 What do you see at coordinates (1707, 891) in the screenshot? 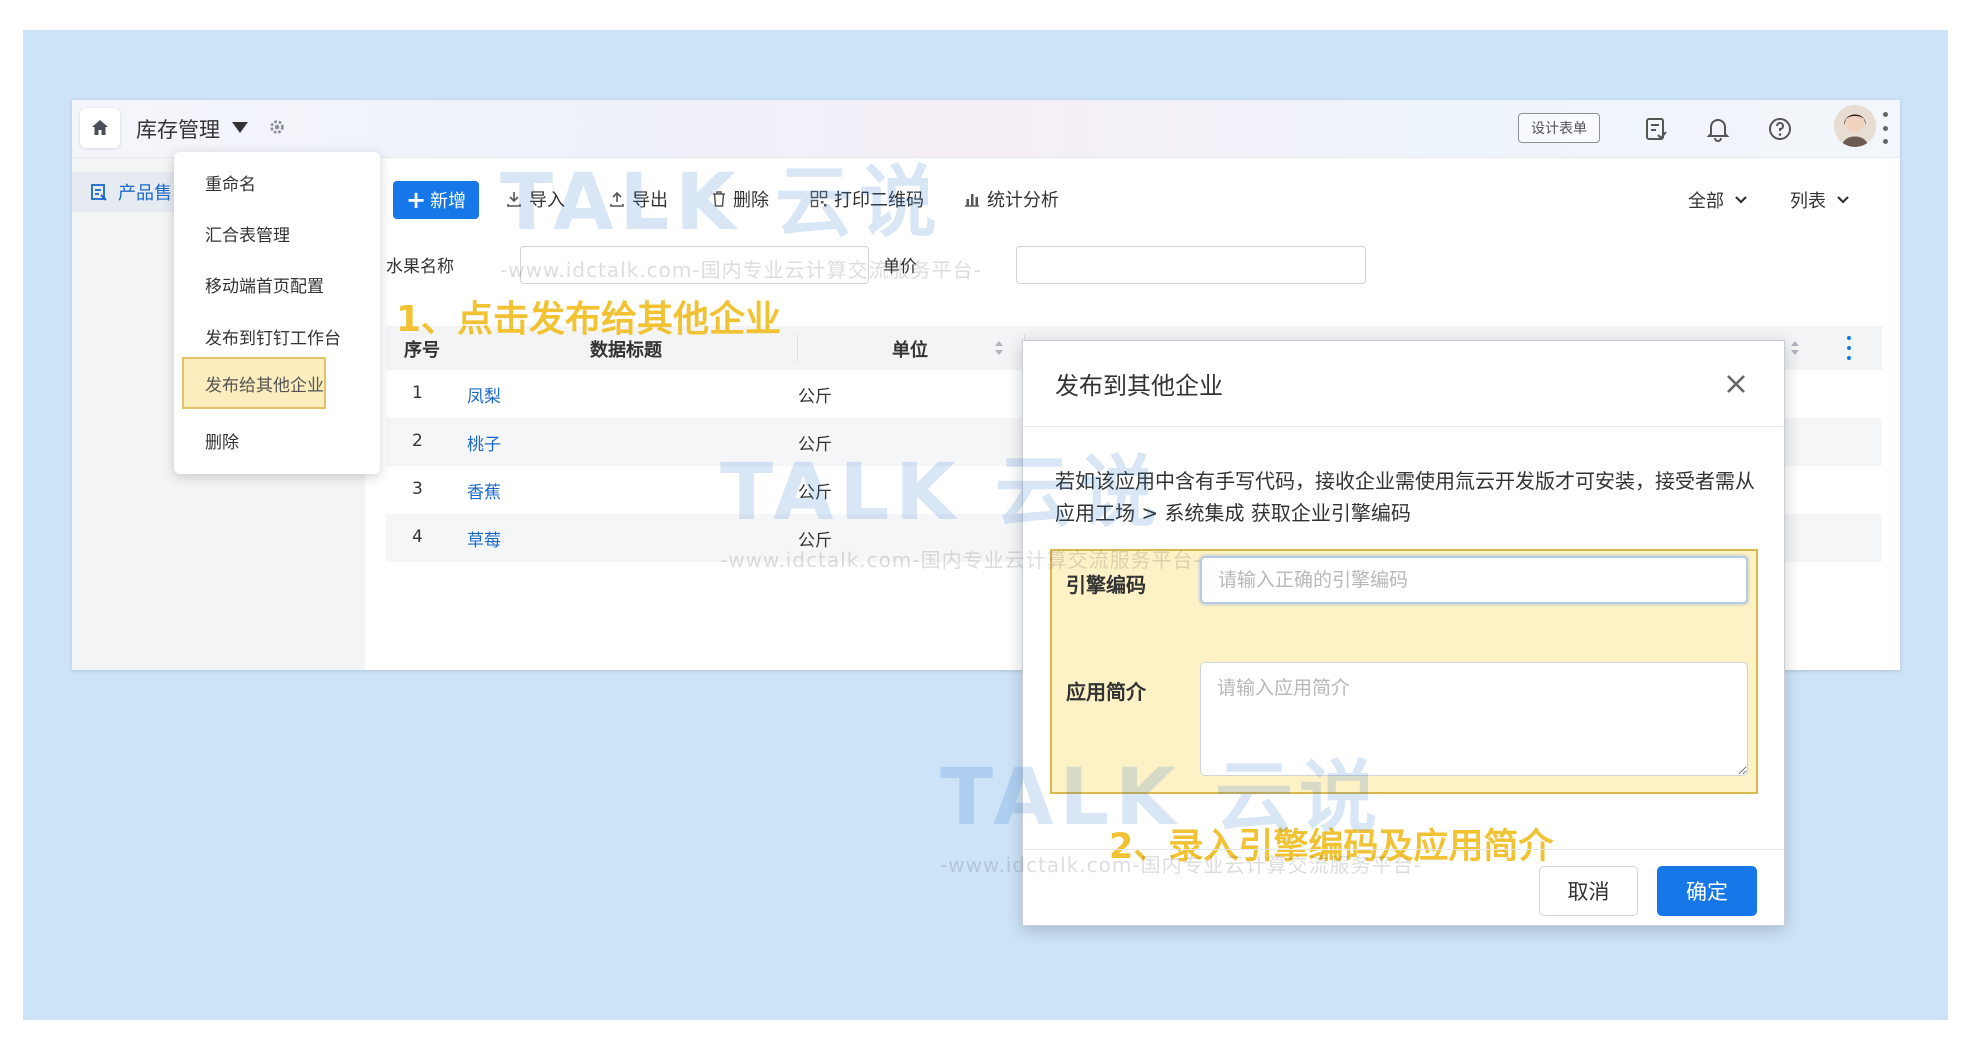
I see `confirm-button: 确定` at bounding box center [1707, 891].